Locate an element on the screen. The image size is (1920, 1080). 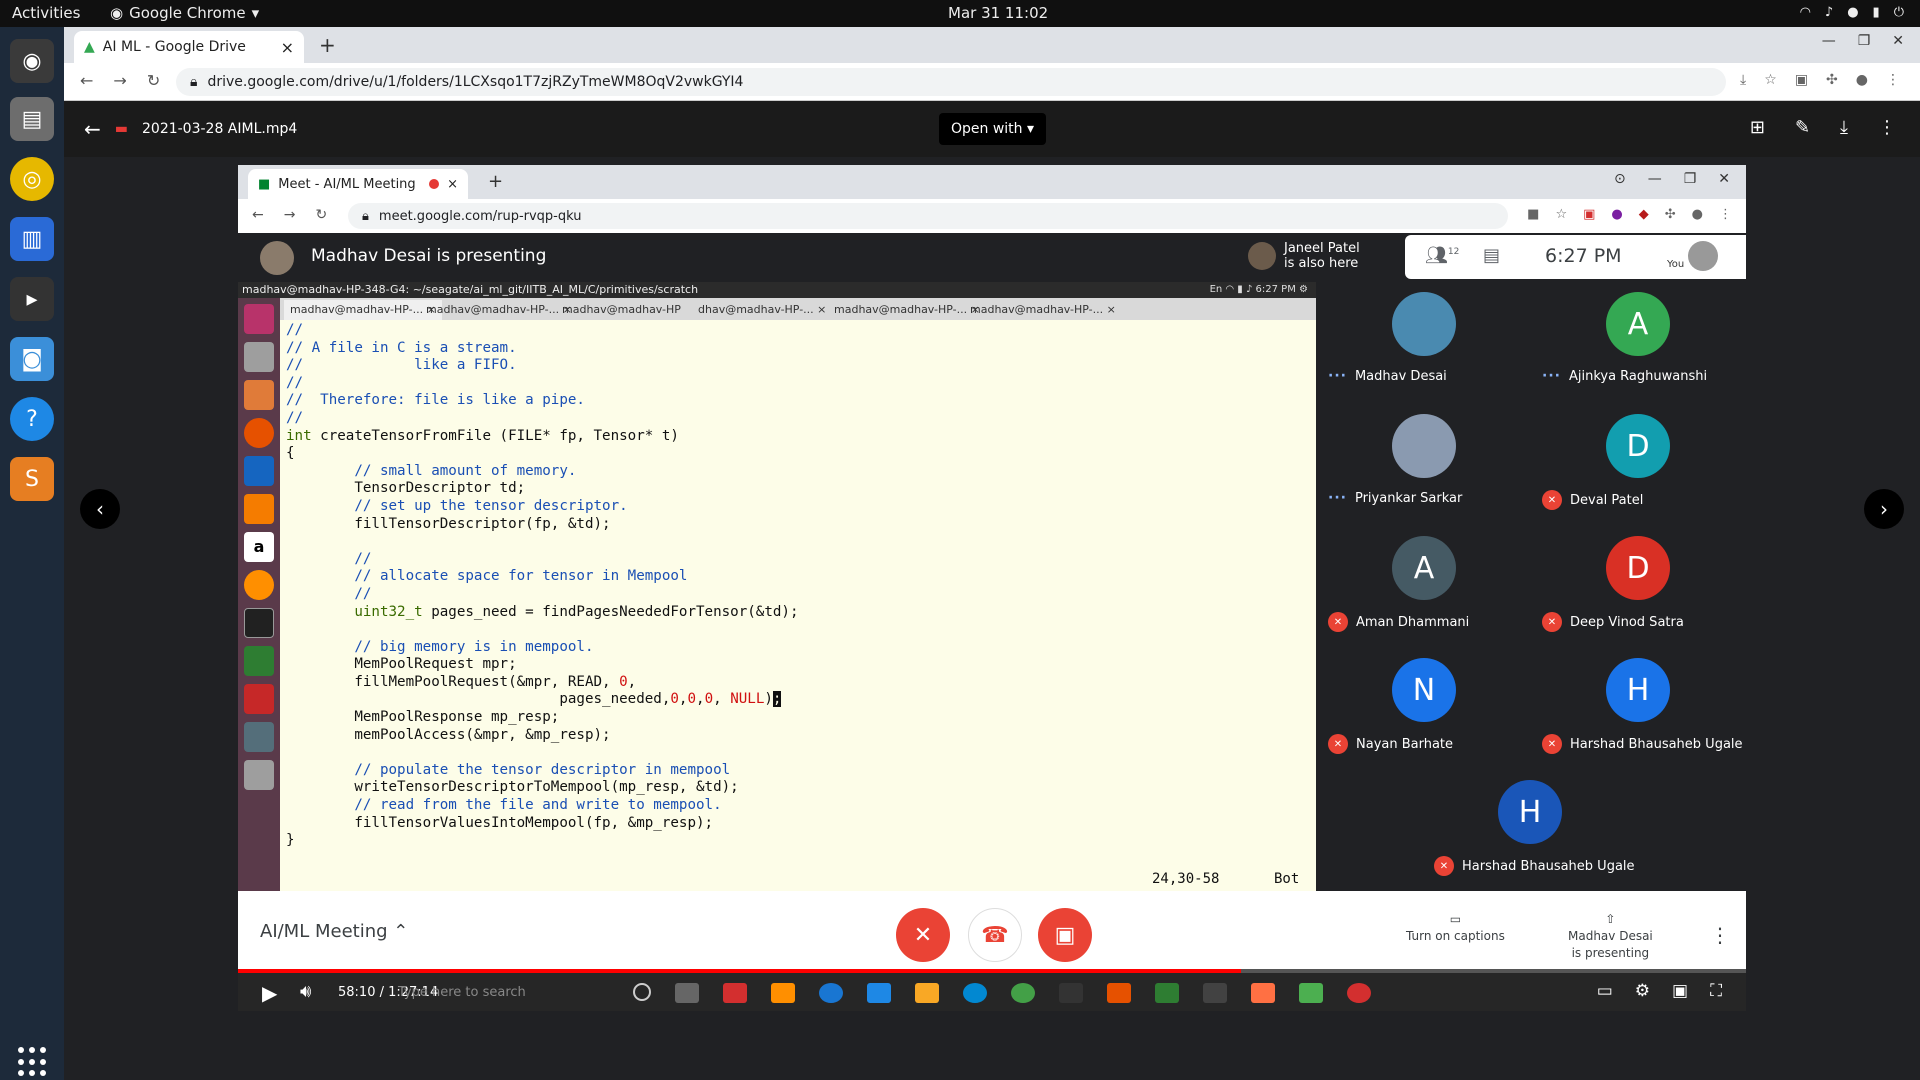
terminal-tab: madhav@madhav-HP is located at coordinates (621, 310).